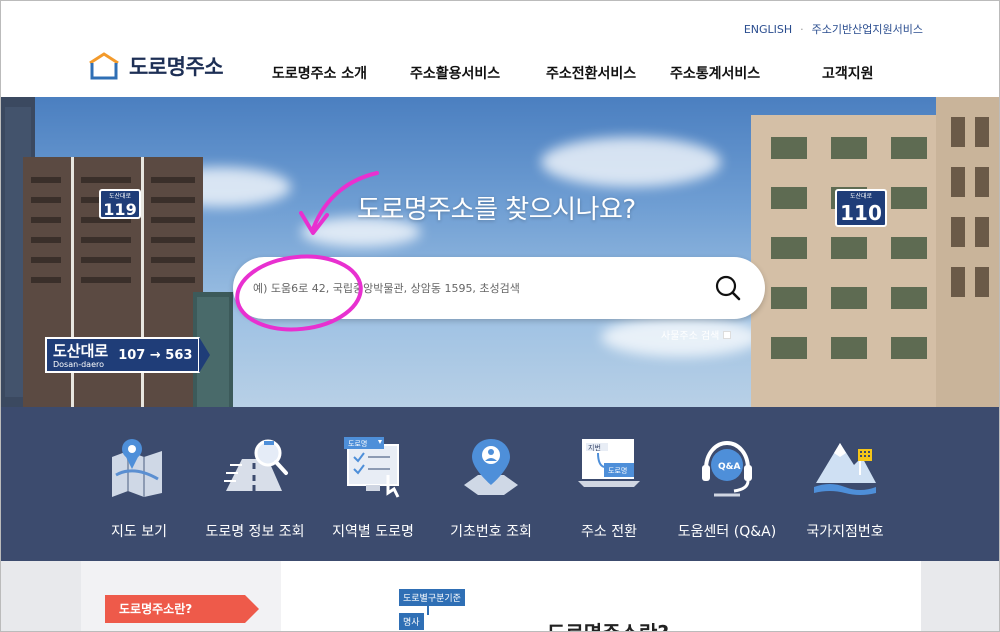 The height and width of the screenshot is (632, 1000). Describe the element at coordinates (727, 334) in the screenshot. I see `checkbox` at that location.